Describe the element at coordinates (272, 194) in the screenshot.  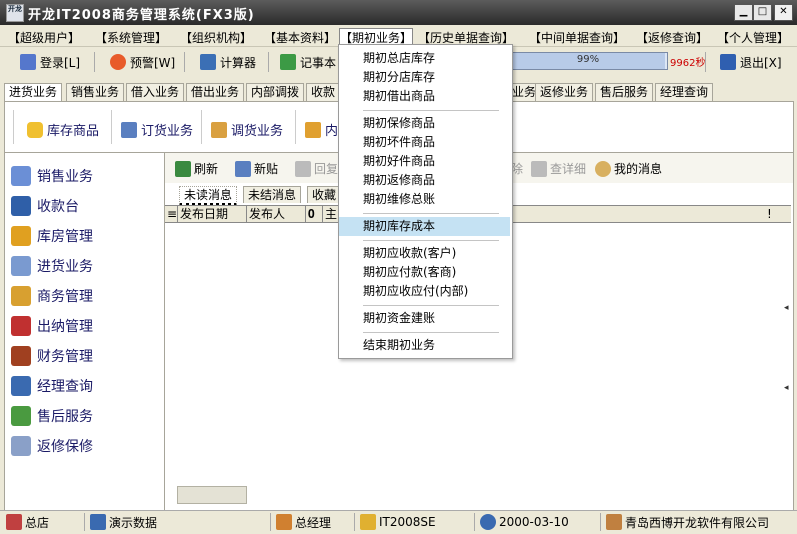
I see `tab-open: 未结消息` at that location.